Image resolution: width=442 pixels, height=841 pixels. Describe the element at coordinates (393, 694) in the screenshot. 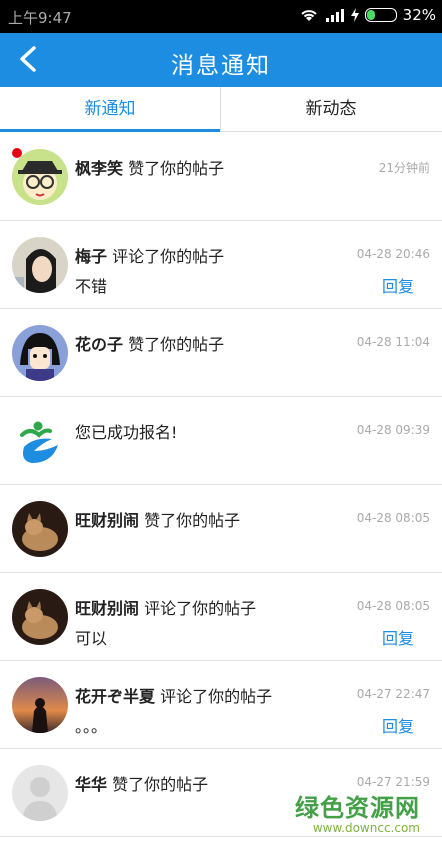

I see `notification-time: 04-27 22:47` at that location.